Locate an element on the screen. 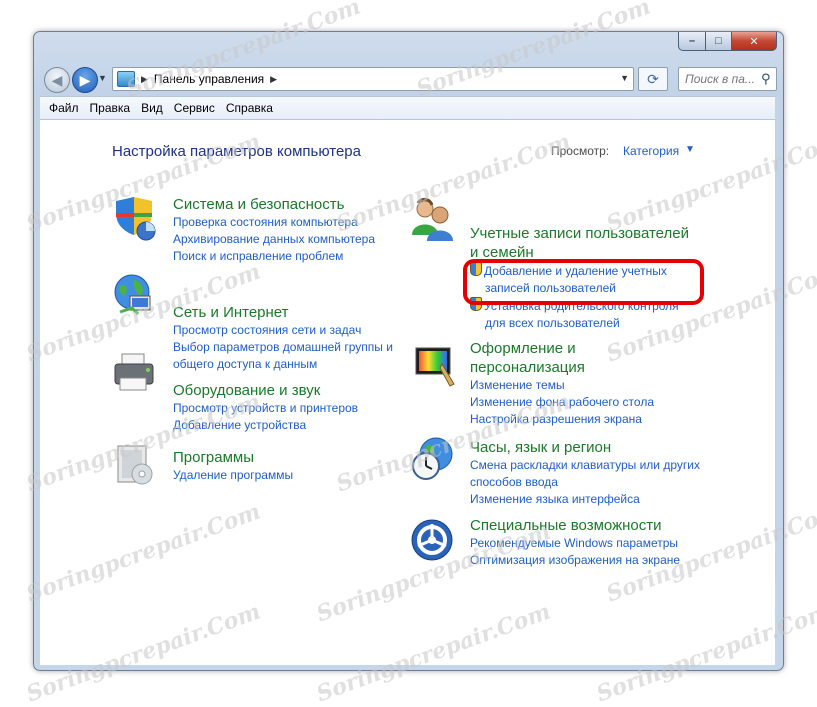  link-change-wallpaper: Изменение фона рабочего стола is located at coordinates (562, 402).